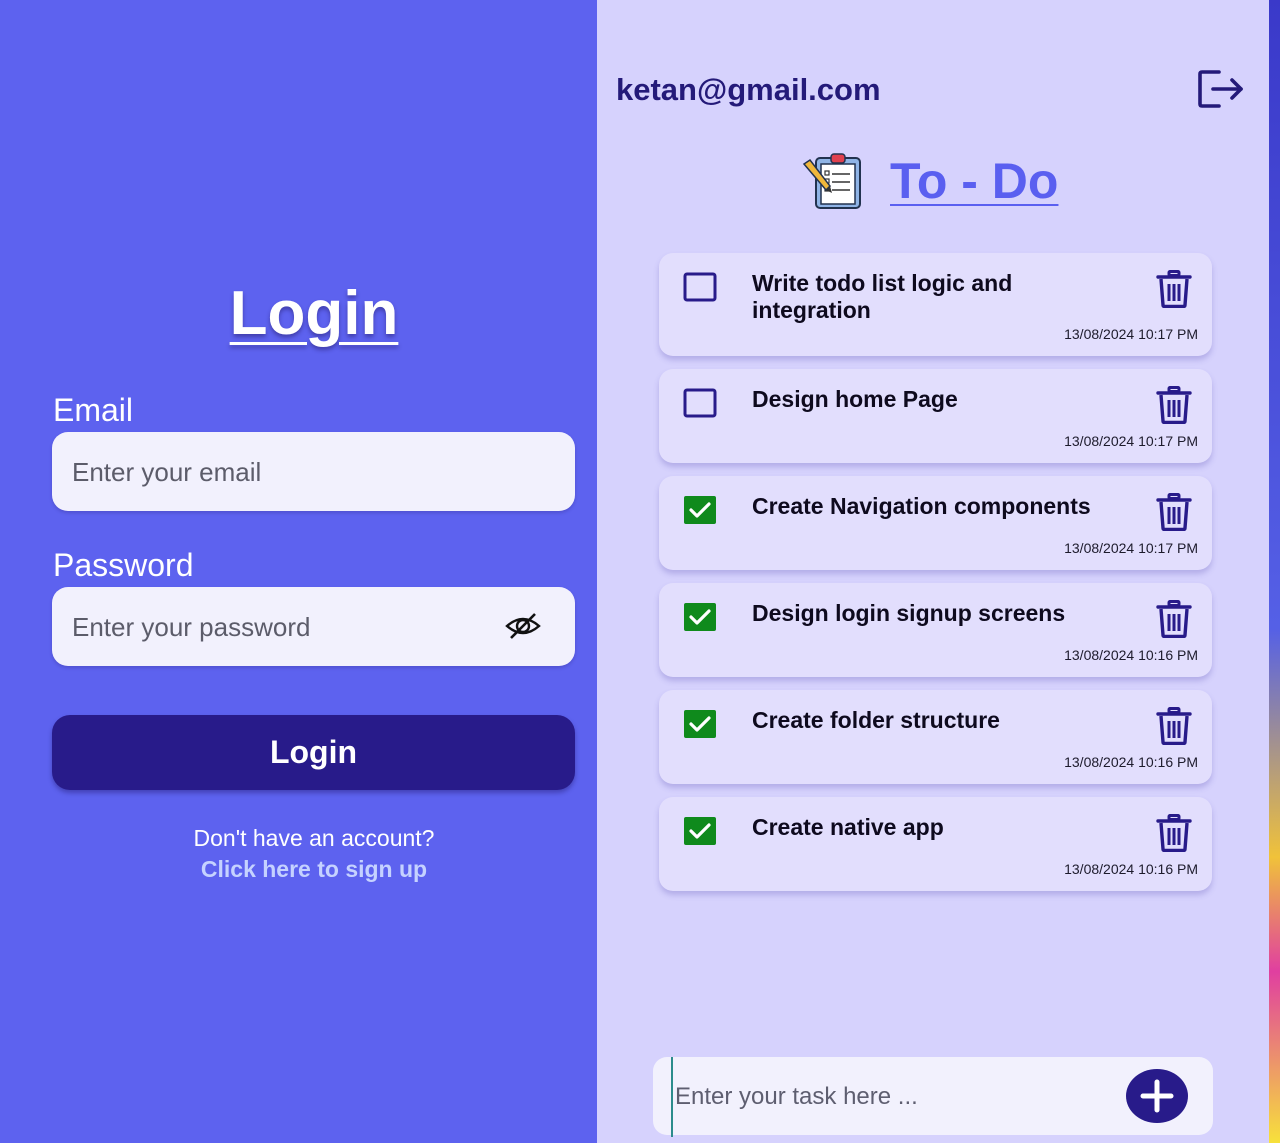 This screenshot has height=1143, width=1280. I want to click on task-text: Create native app, so click(848, 827).